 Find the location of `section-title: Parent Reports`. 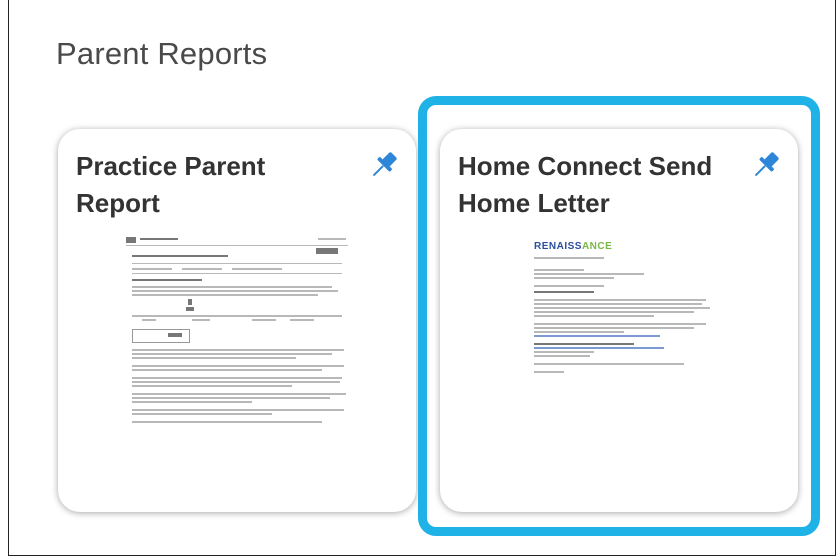

section-title: Parent Reports is located at coordinates (162, 53).